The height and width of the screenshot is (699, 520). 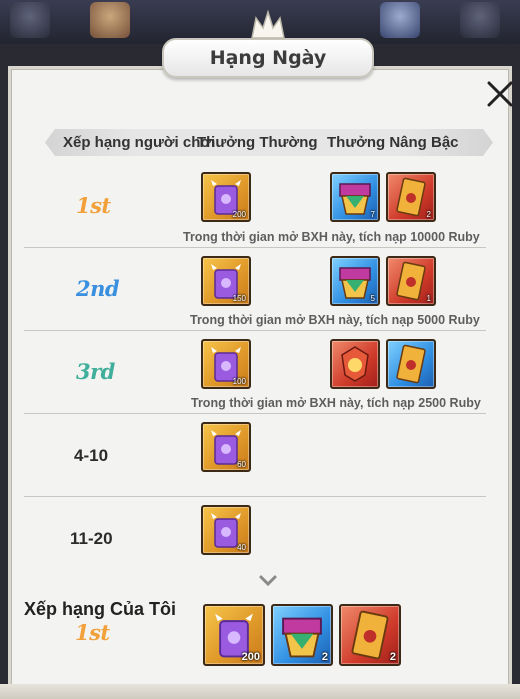 I want to click on quantity: 150, so click(x=239, y=298).